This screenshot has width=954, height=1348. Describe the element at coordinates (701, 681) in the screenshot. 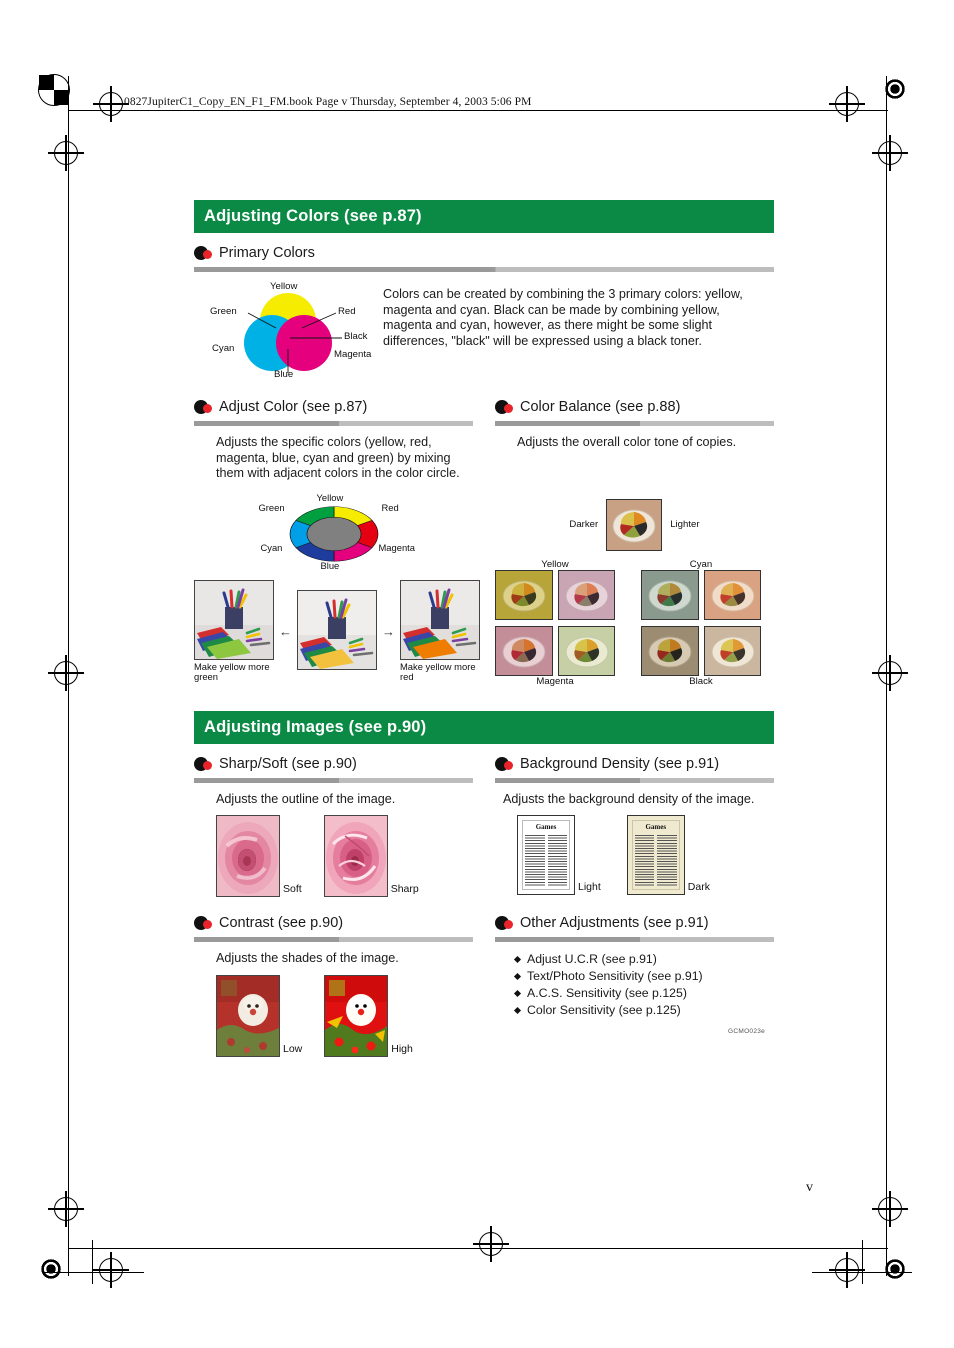

I see `color-balance-group-label: Black` at that location.